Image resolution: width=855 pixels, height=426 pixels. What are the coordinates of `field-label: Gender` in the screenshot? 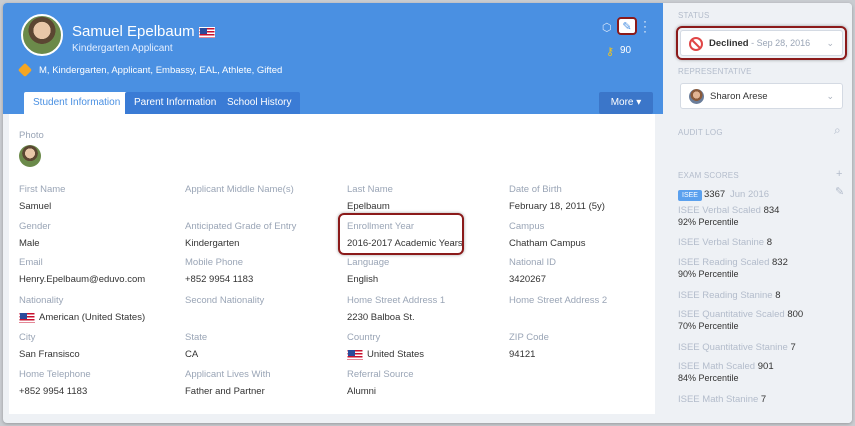 It's located at (35, 226).